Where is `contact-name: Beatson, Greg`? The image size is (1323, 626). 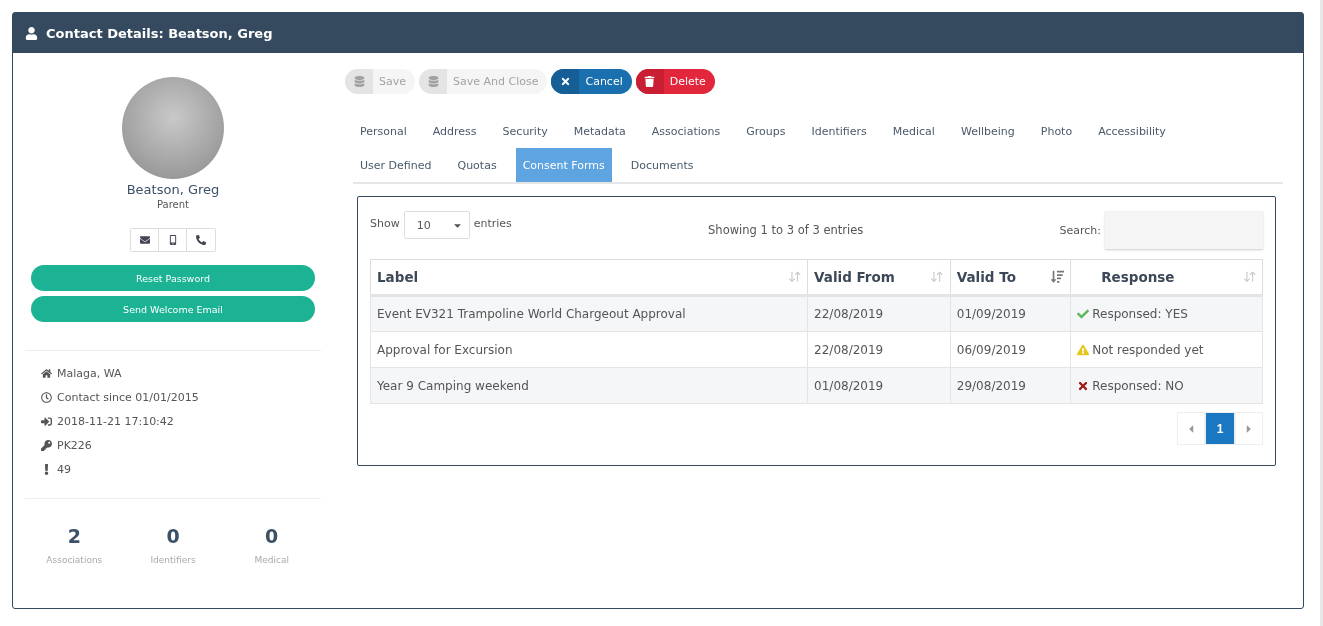
contact-name: Beatson, Greg is located at coordinates (173, 189).